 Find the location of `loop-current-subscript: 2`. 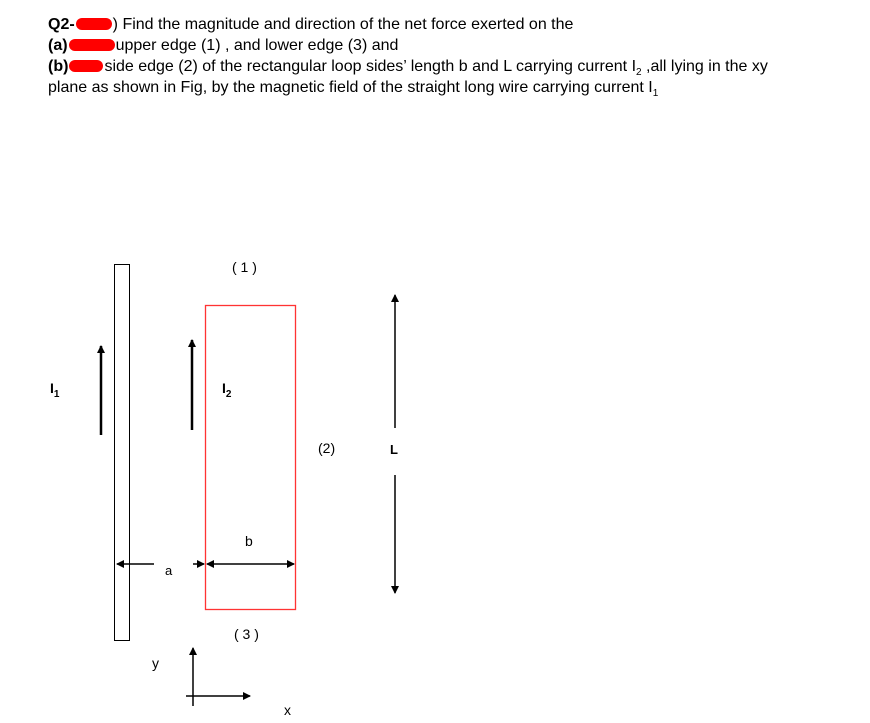

loop-current-subscript: 2 is located at coordinates (228, 394).